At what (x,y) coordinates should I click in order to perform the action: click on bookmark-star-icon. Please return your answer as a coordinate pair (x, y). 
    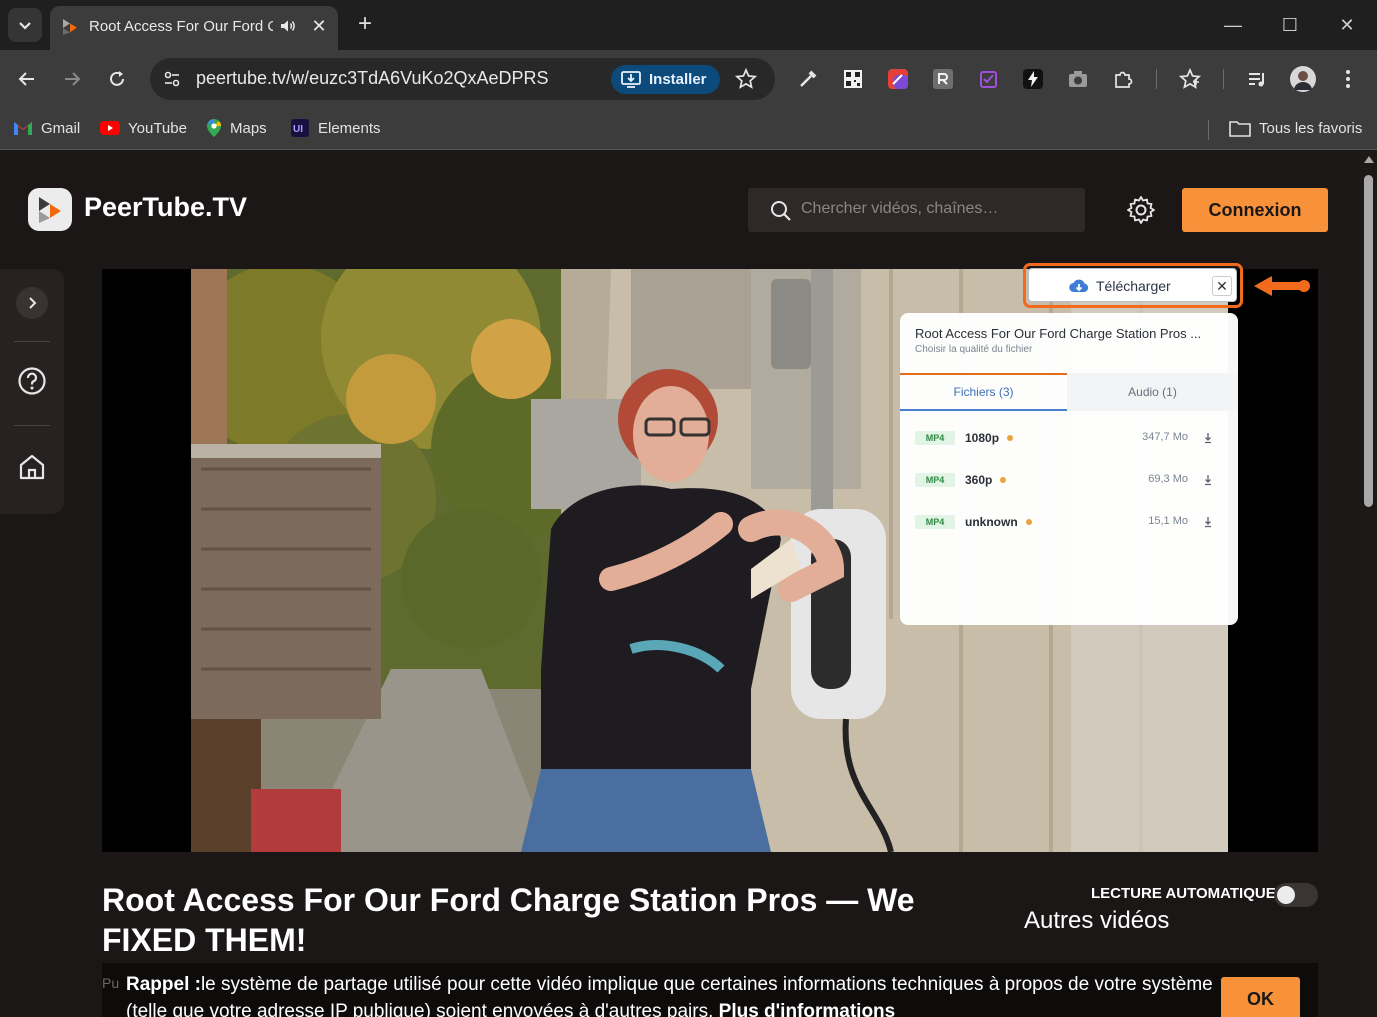
    Looking at the image, I should click on (746, 79).